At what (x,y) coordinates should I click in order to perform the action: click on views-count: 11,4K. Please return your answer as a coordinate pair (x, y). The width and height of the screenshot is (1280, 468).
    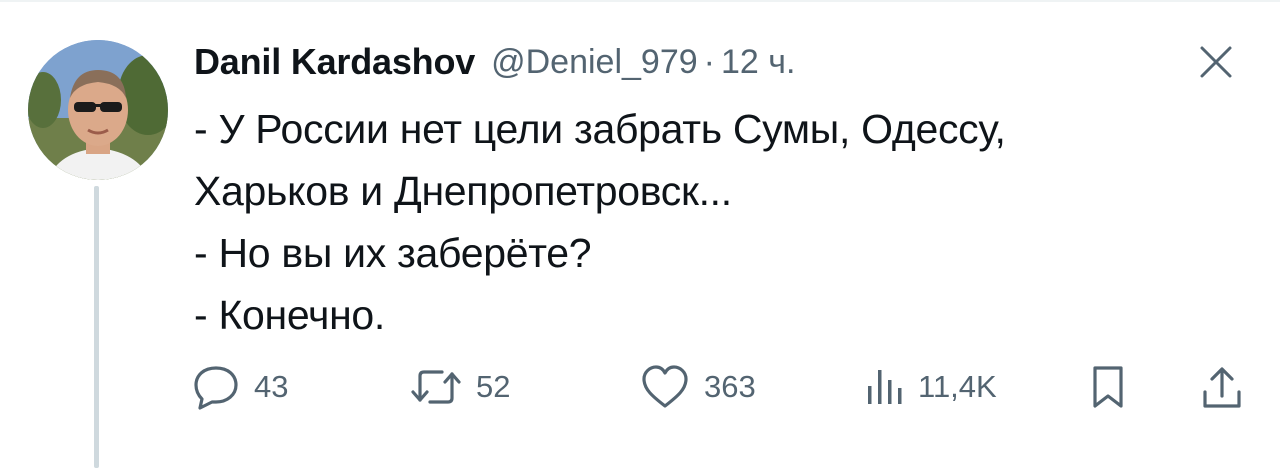
    Looking at the image, I should click on (957, 386).